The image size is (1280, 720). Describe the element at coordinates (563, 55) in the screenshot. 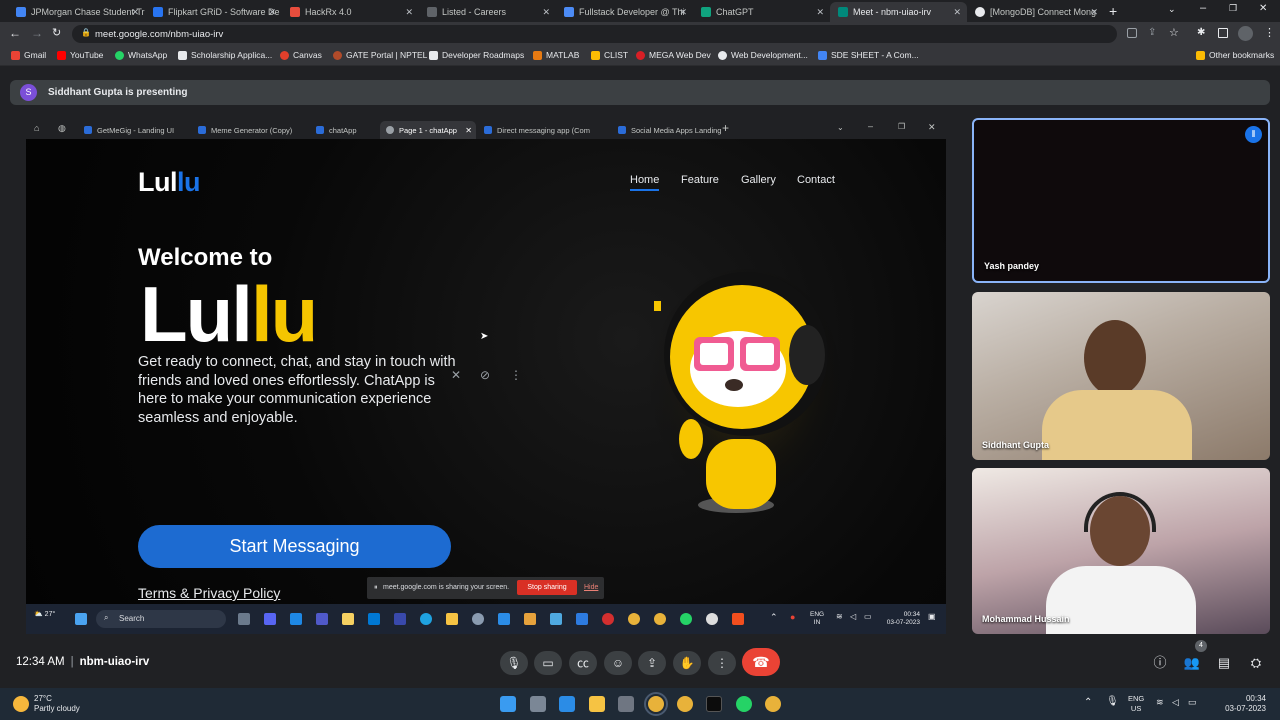

I see `bookmark-label: MATLAB` at that location.